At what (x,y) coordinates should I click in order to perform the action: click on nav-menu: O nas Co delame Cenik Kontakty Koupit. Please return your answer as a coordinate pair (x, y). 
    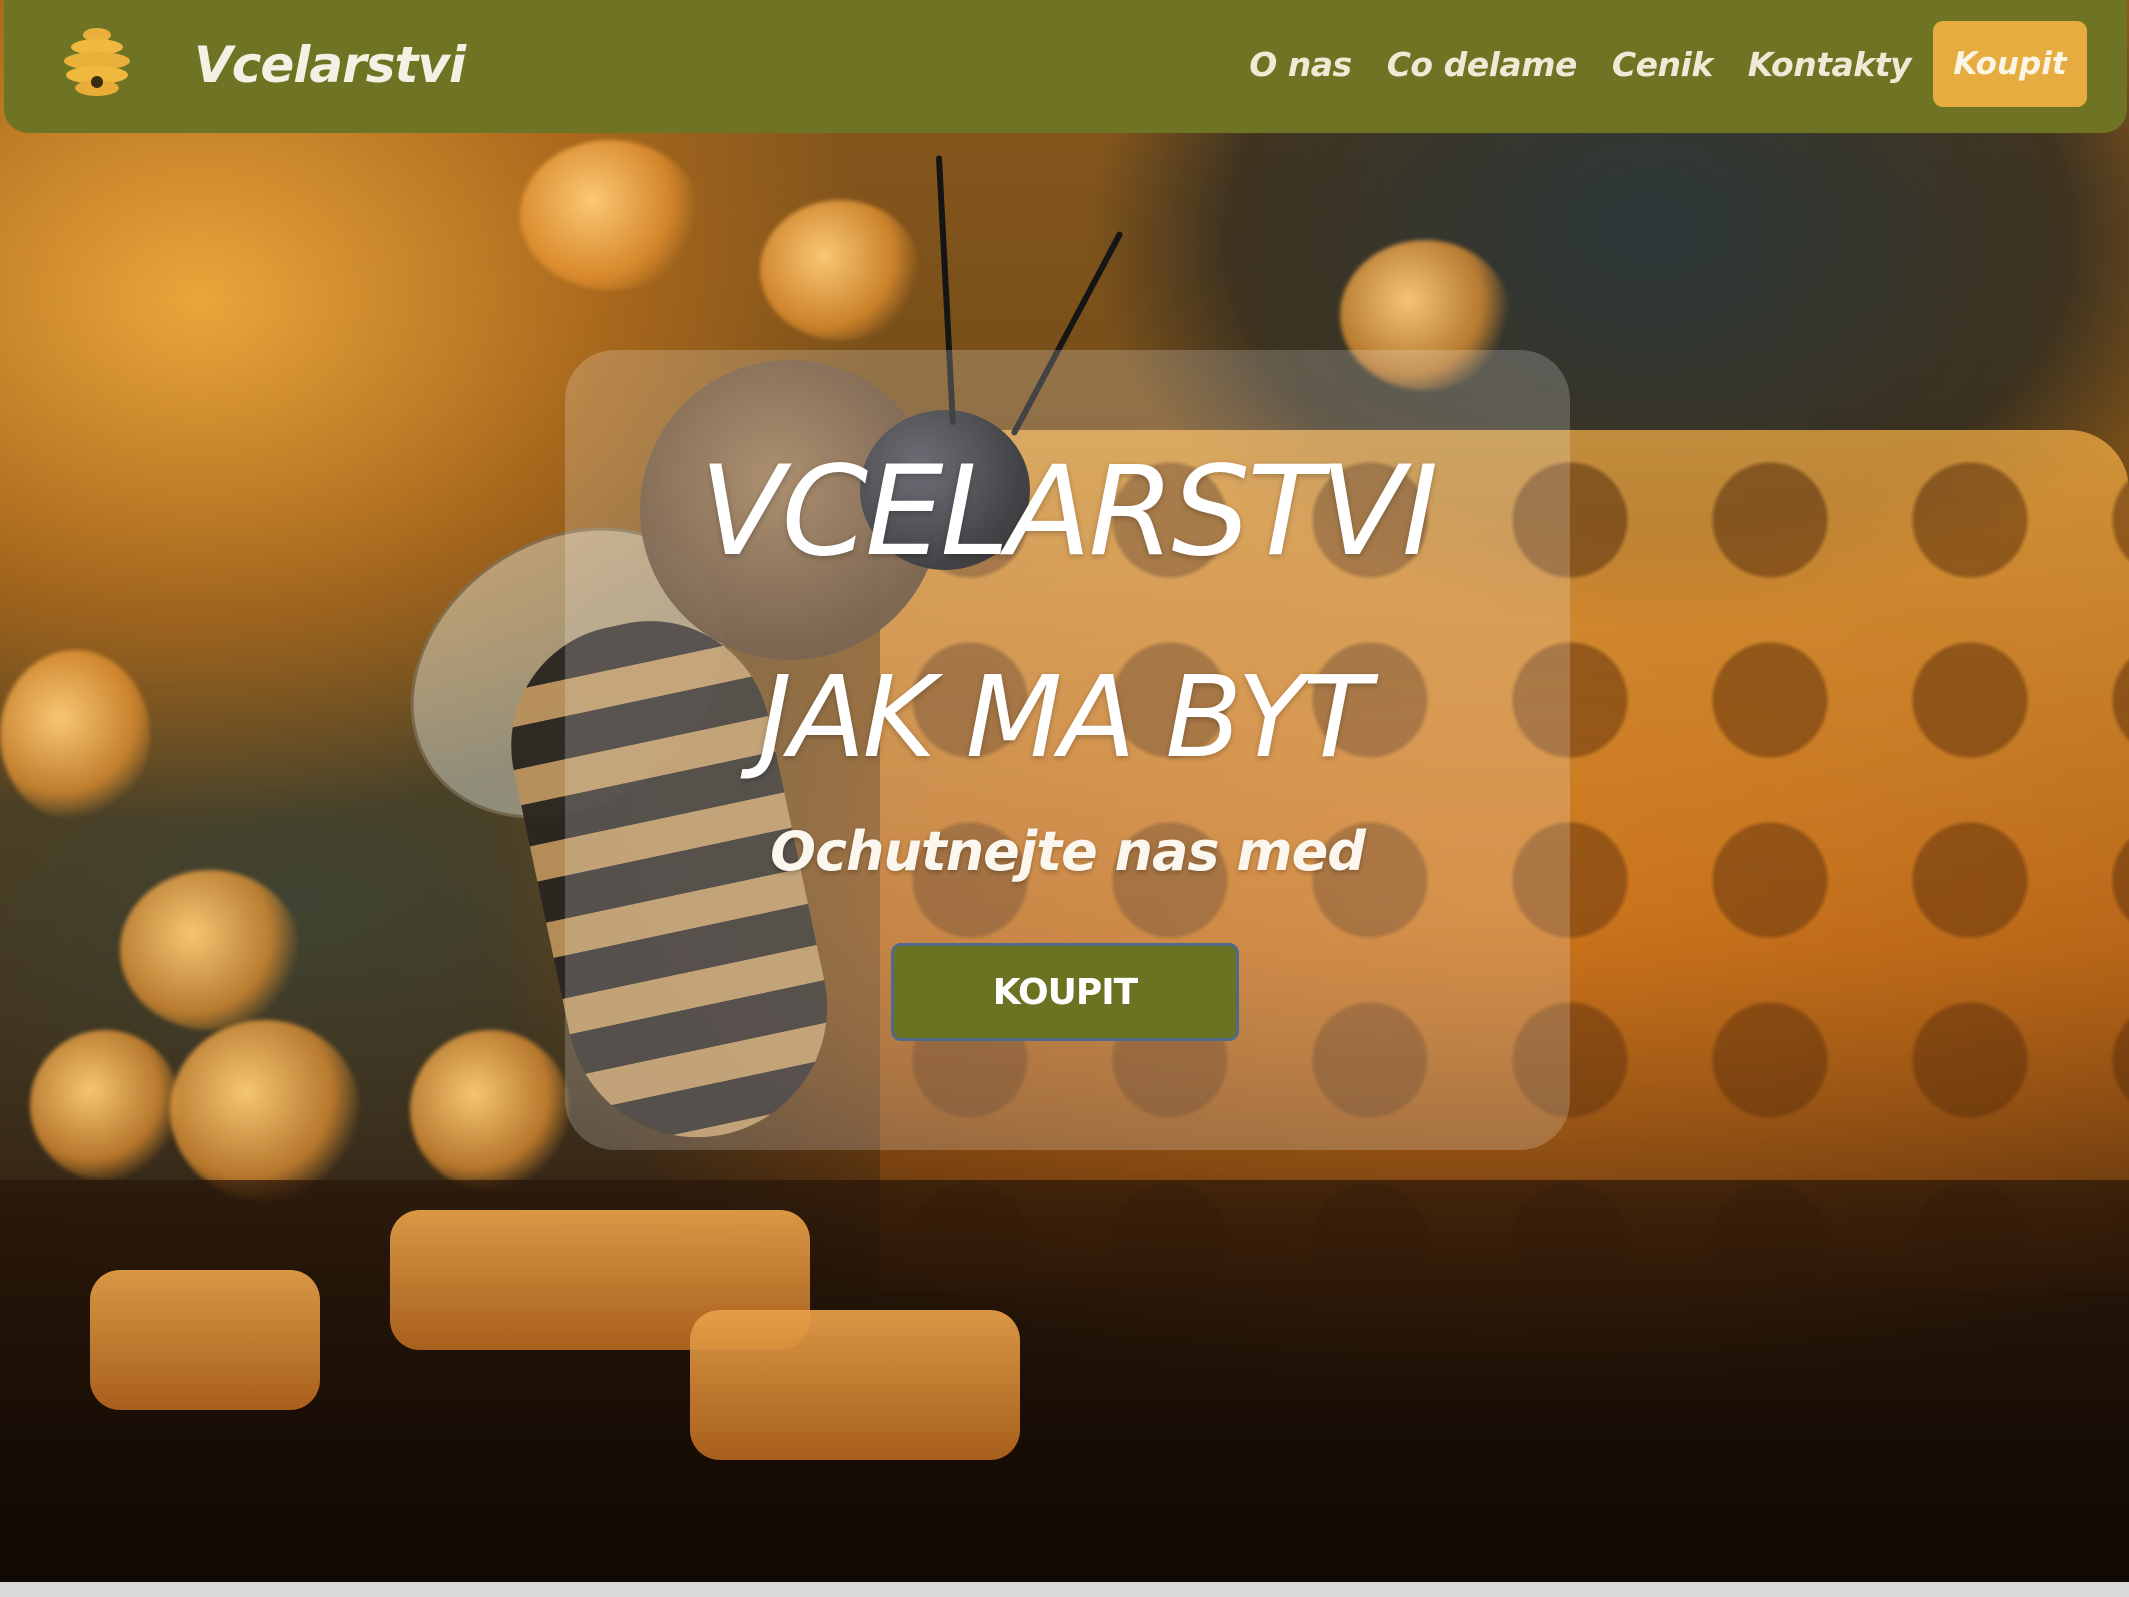
    Looking at the image, I should click on (1650, 64).